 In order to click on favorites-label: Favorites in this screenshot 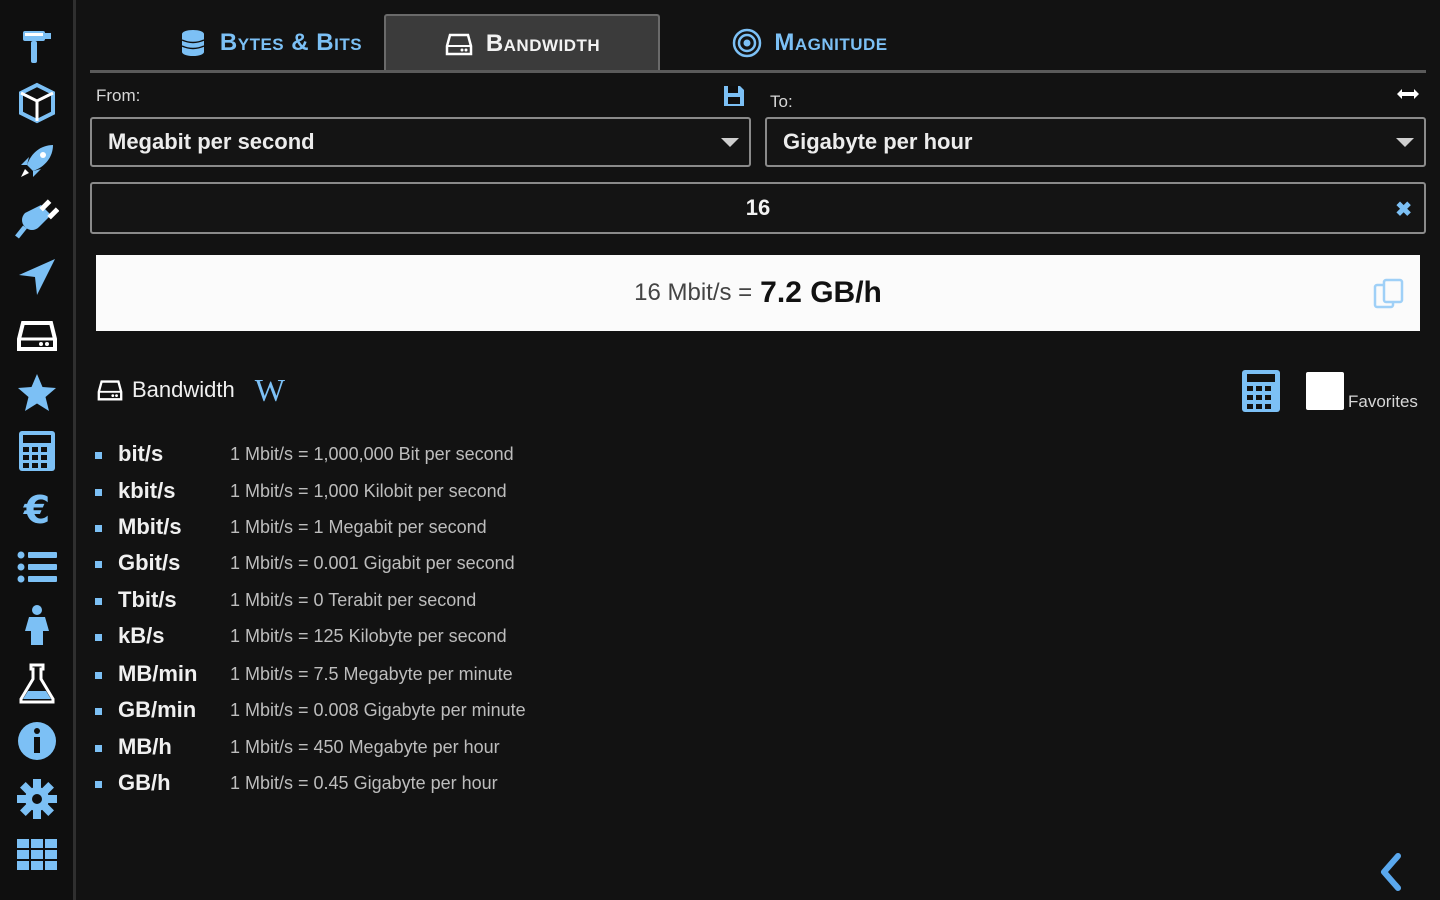, I will do `click(1383, 401)`.